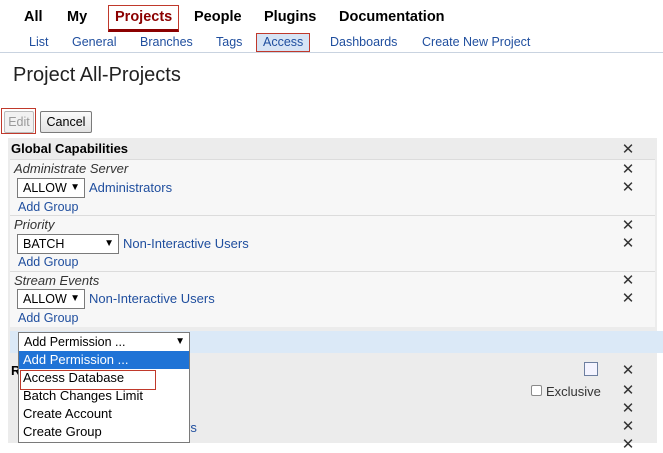  I want to click on subnav-branches: Branches, so click(166, 42).